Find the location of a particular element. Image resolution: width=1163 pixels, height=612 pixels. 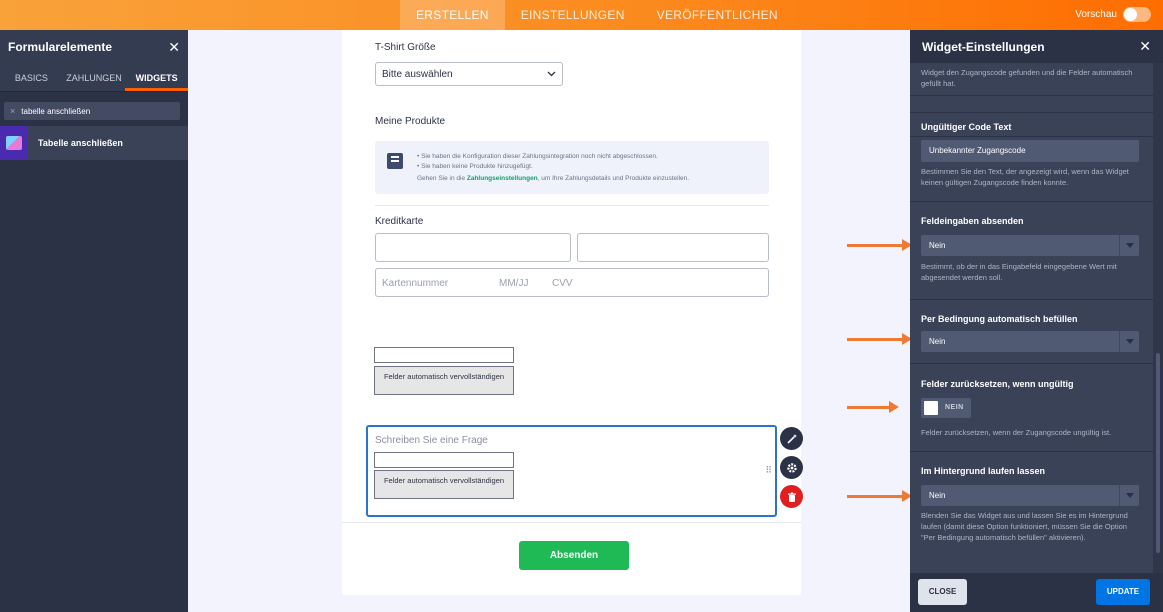

card-cvv-placeholder: CVV is located at coordinates (562, 283).